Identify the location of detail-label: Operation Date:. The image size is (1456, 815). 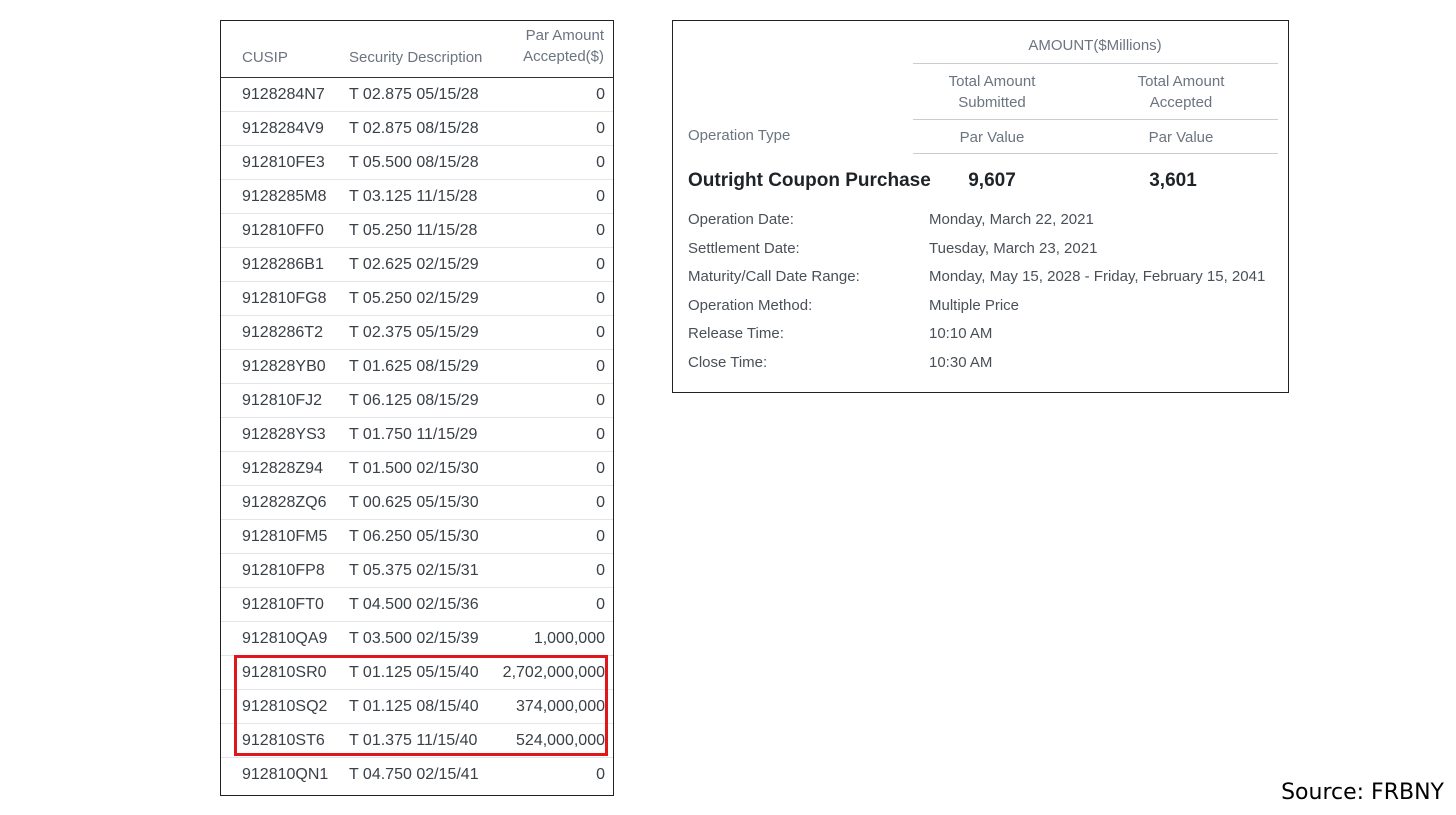
(741, 219).